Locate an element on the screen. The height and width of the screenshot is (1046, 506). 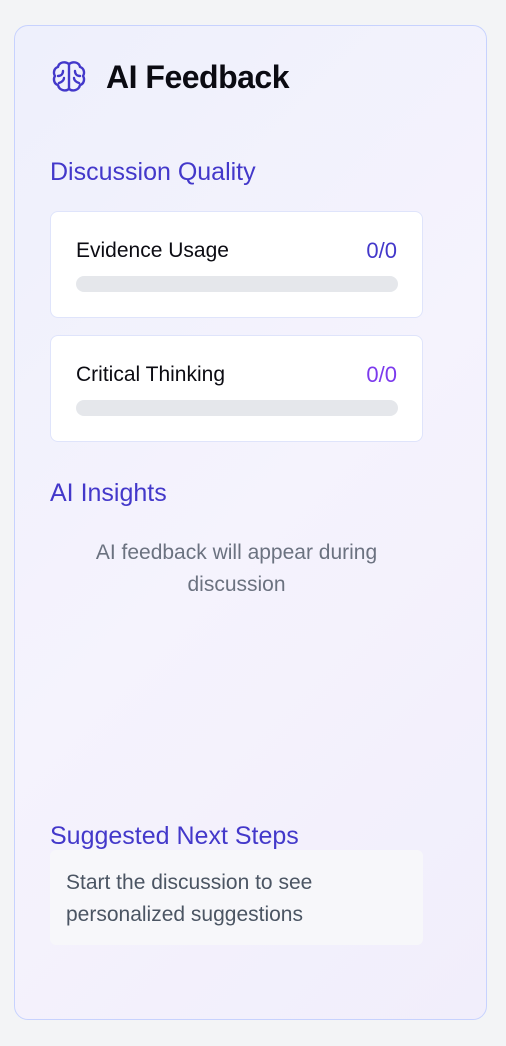
ai-insights-heading: AI Insights is located at coordinates (108, 493).